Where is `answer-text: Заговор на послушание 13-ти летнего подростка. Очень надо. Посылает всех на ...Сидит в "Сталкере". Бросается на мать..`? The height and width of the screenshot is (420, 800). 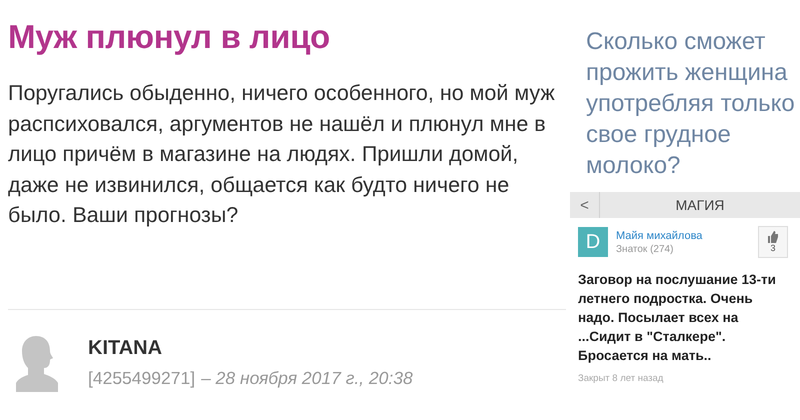
answer-text: Заговор на послушание 13-ти летнего подростка. Очень надо. Посылает всех на ...Сидит в "Сталкере". Бросается на мать.. is located at coordinates (677, 318).